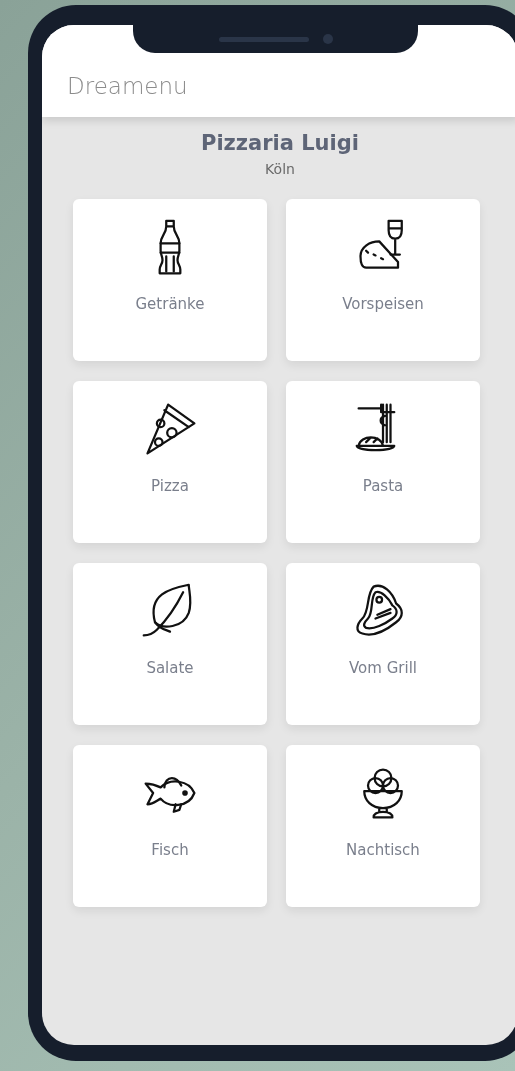 The width and height of the screenshot is (515, 1071). What do you see at coordinates (280, 169) in the screenshot?
I see `restaurant-city: Köln` at bounding box center [280, 169].